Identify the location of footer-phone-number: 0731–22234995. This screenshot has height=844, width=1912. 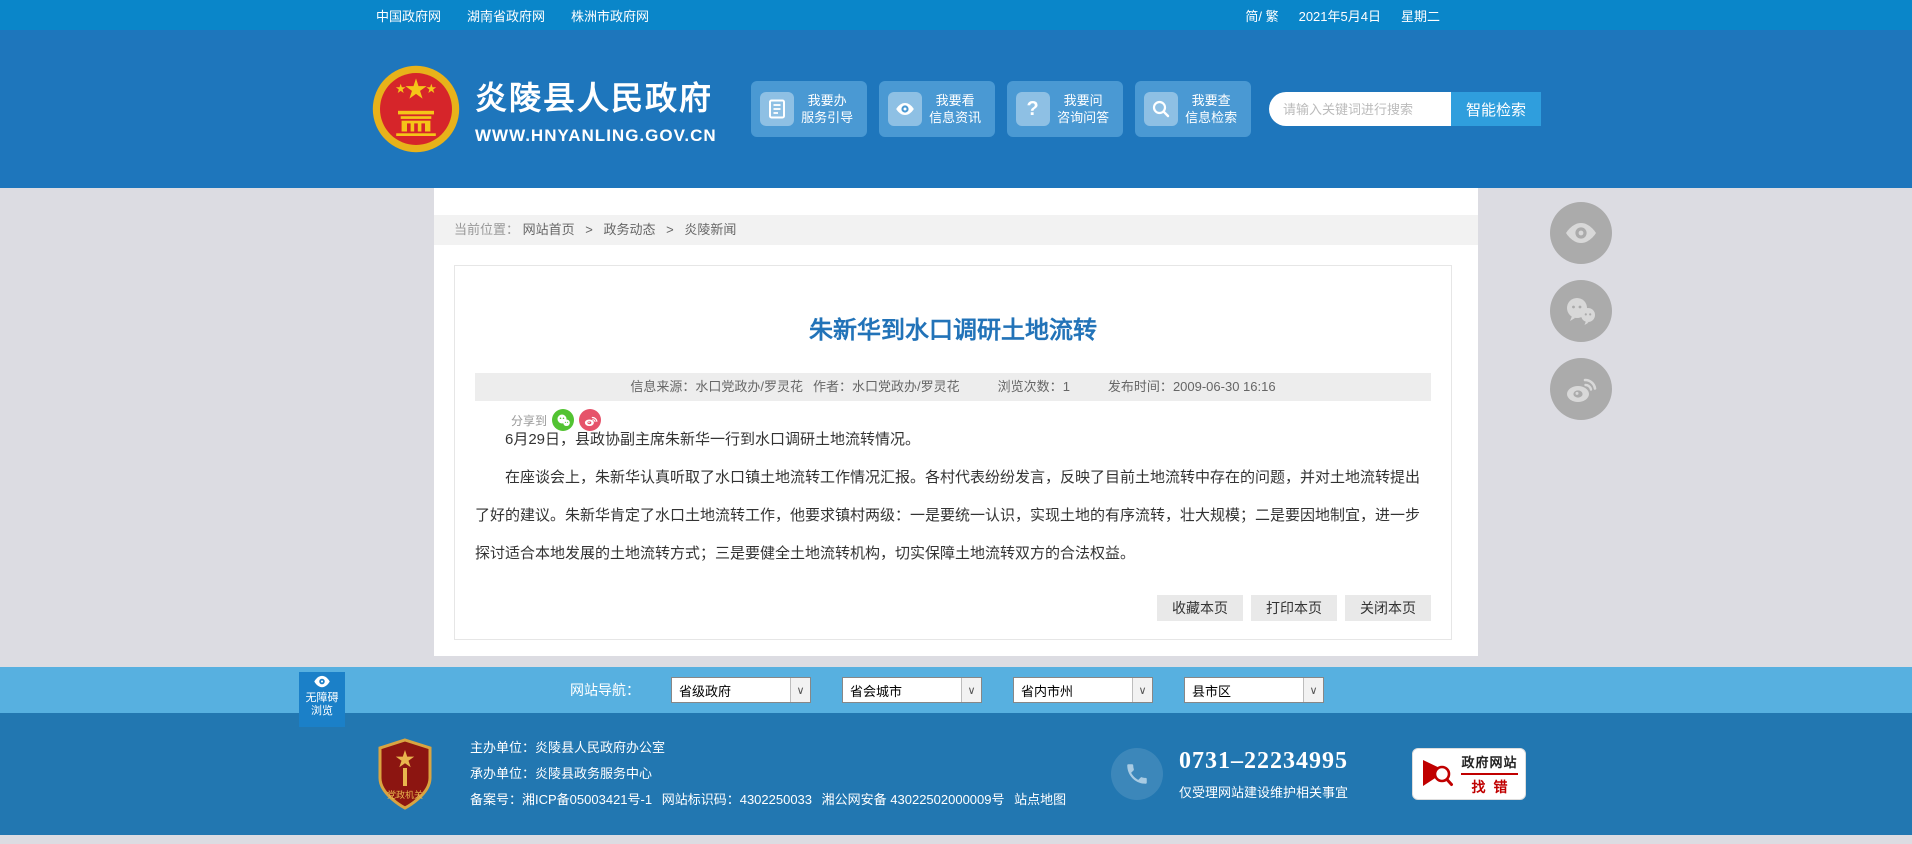
(1263, 760).